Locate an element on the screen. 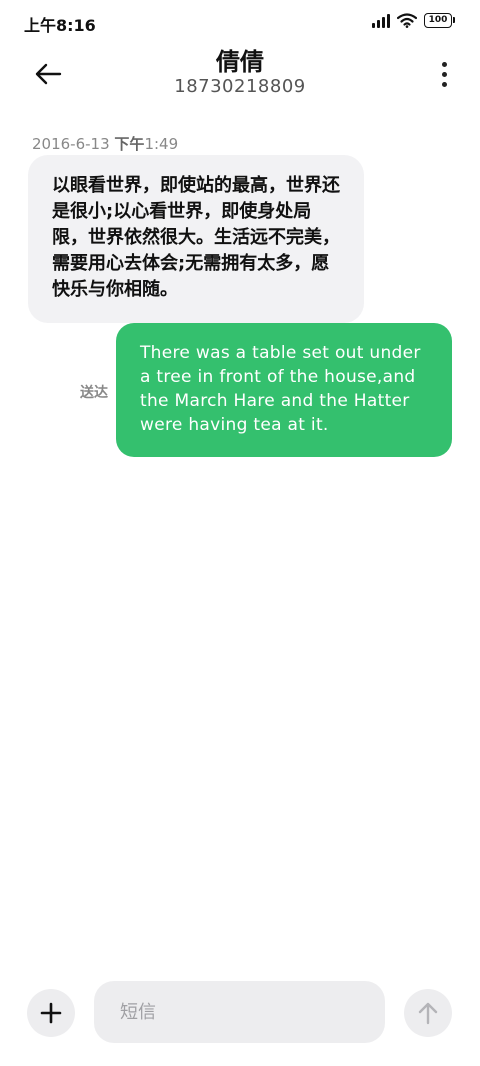  plus-icon is located at coordinates (51, 1013).